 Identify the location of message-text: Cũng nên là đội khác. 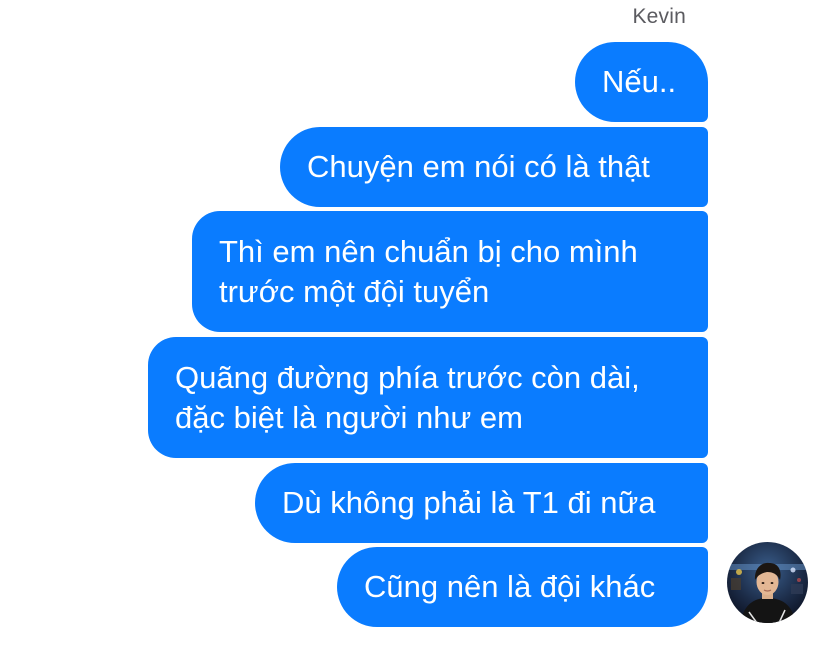
(510, 586).